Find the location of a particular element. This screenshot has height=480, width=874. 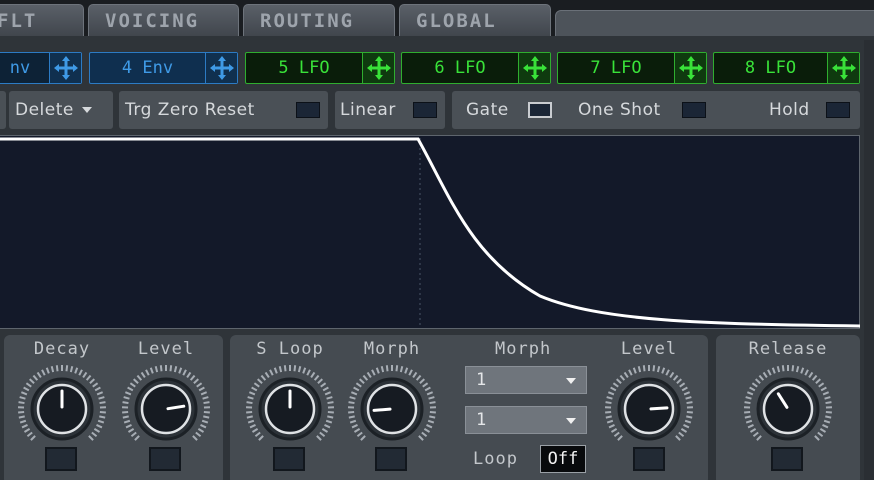

s-loop-label: S Loop is located at coordinates (290, 349).